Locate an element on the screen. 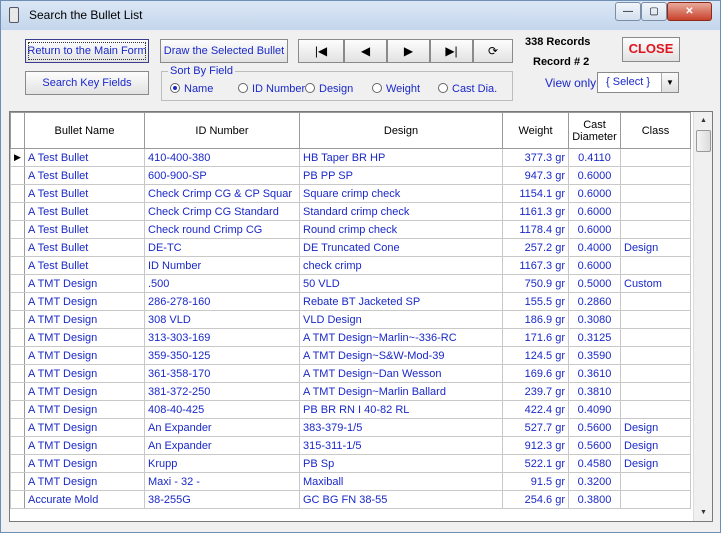 The height and width of the screenshot is (533, 721). cell-design: A TMT Design~Dan Wesson is located at coordinates (401, 373).